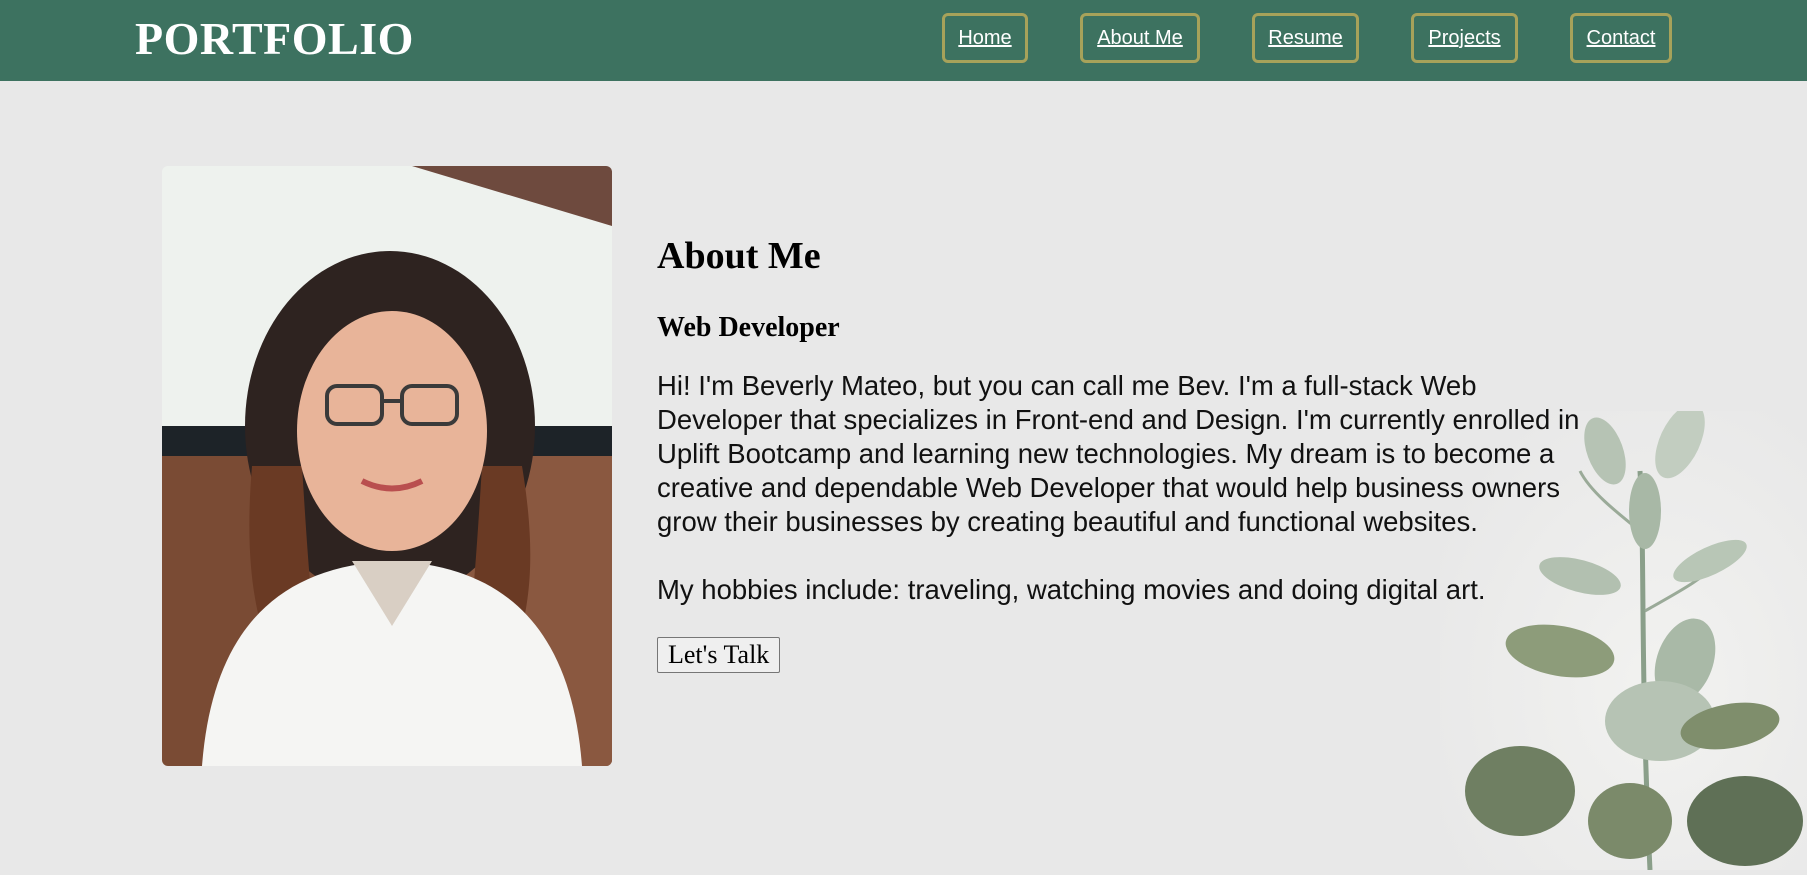 The image size is (1807, 875). I want to click on lets-talk-button: Let's Talk, so click(719, 655).